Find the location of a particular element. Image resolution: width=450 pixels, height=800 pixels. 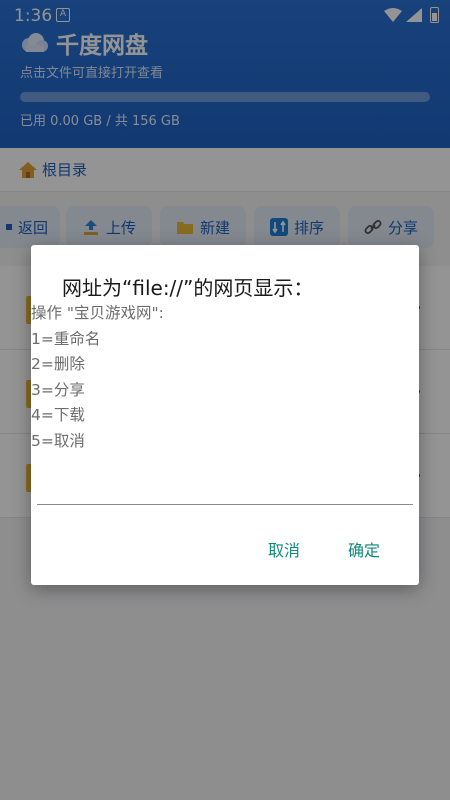

prompt-input is located at coordinates (225, 488).